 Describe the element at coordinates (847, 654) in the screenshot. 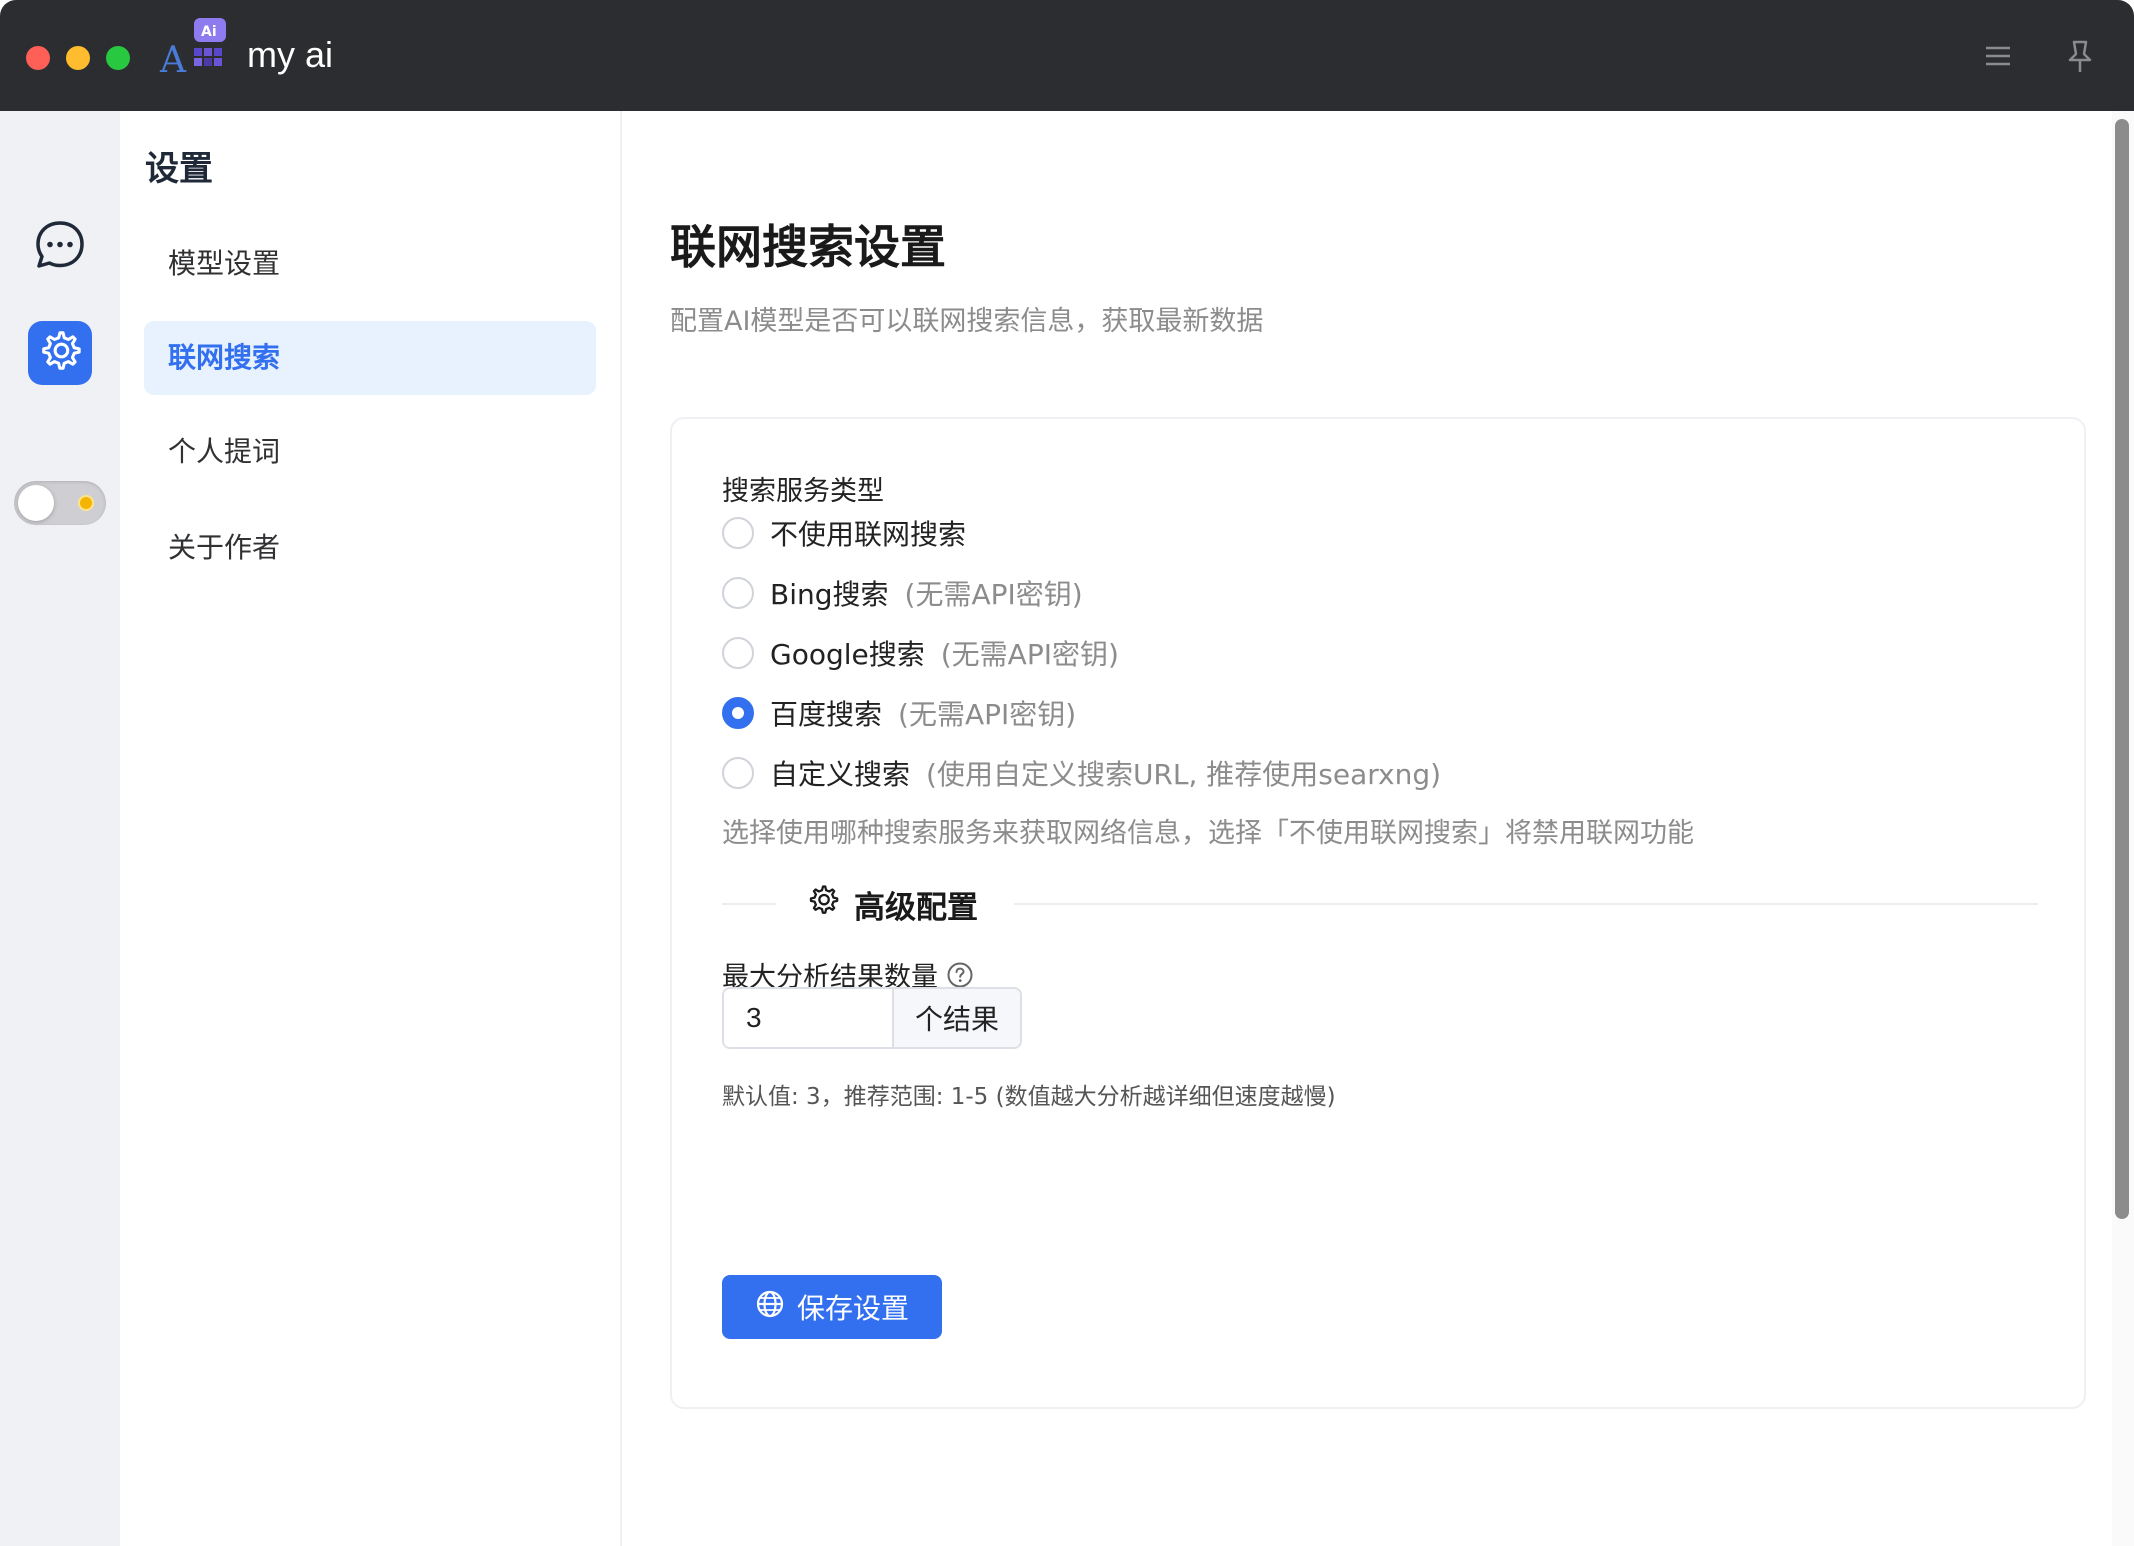

I see `radio-label: Google搜索` at that location.